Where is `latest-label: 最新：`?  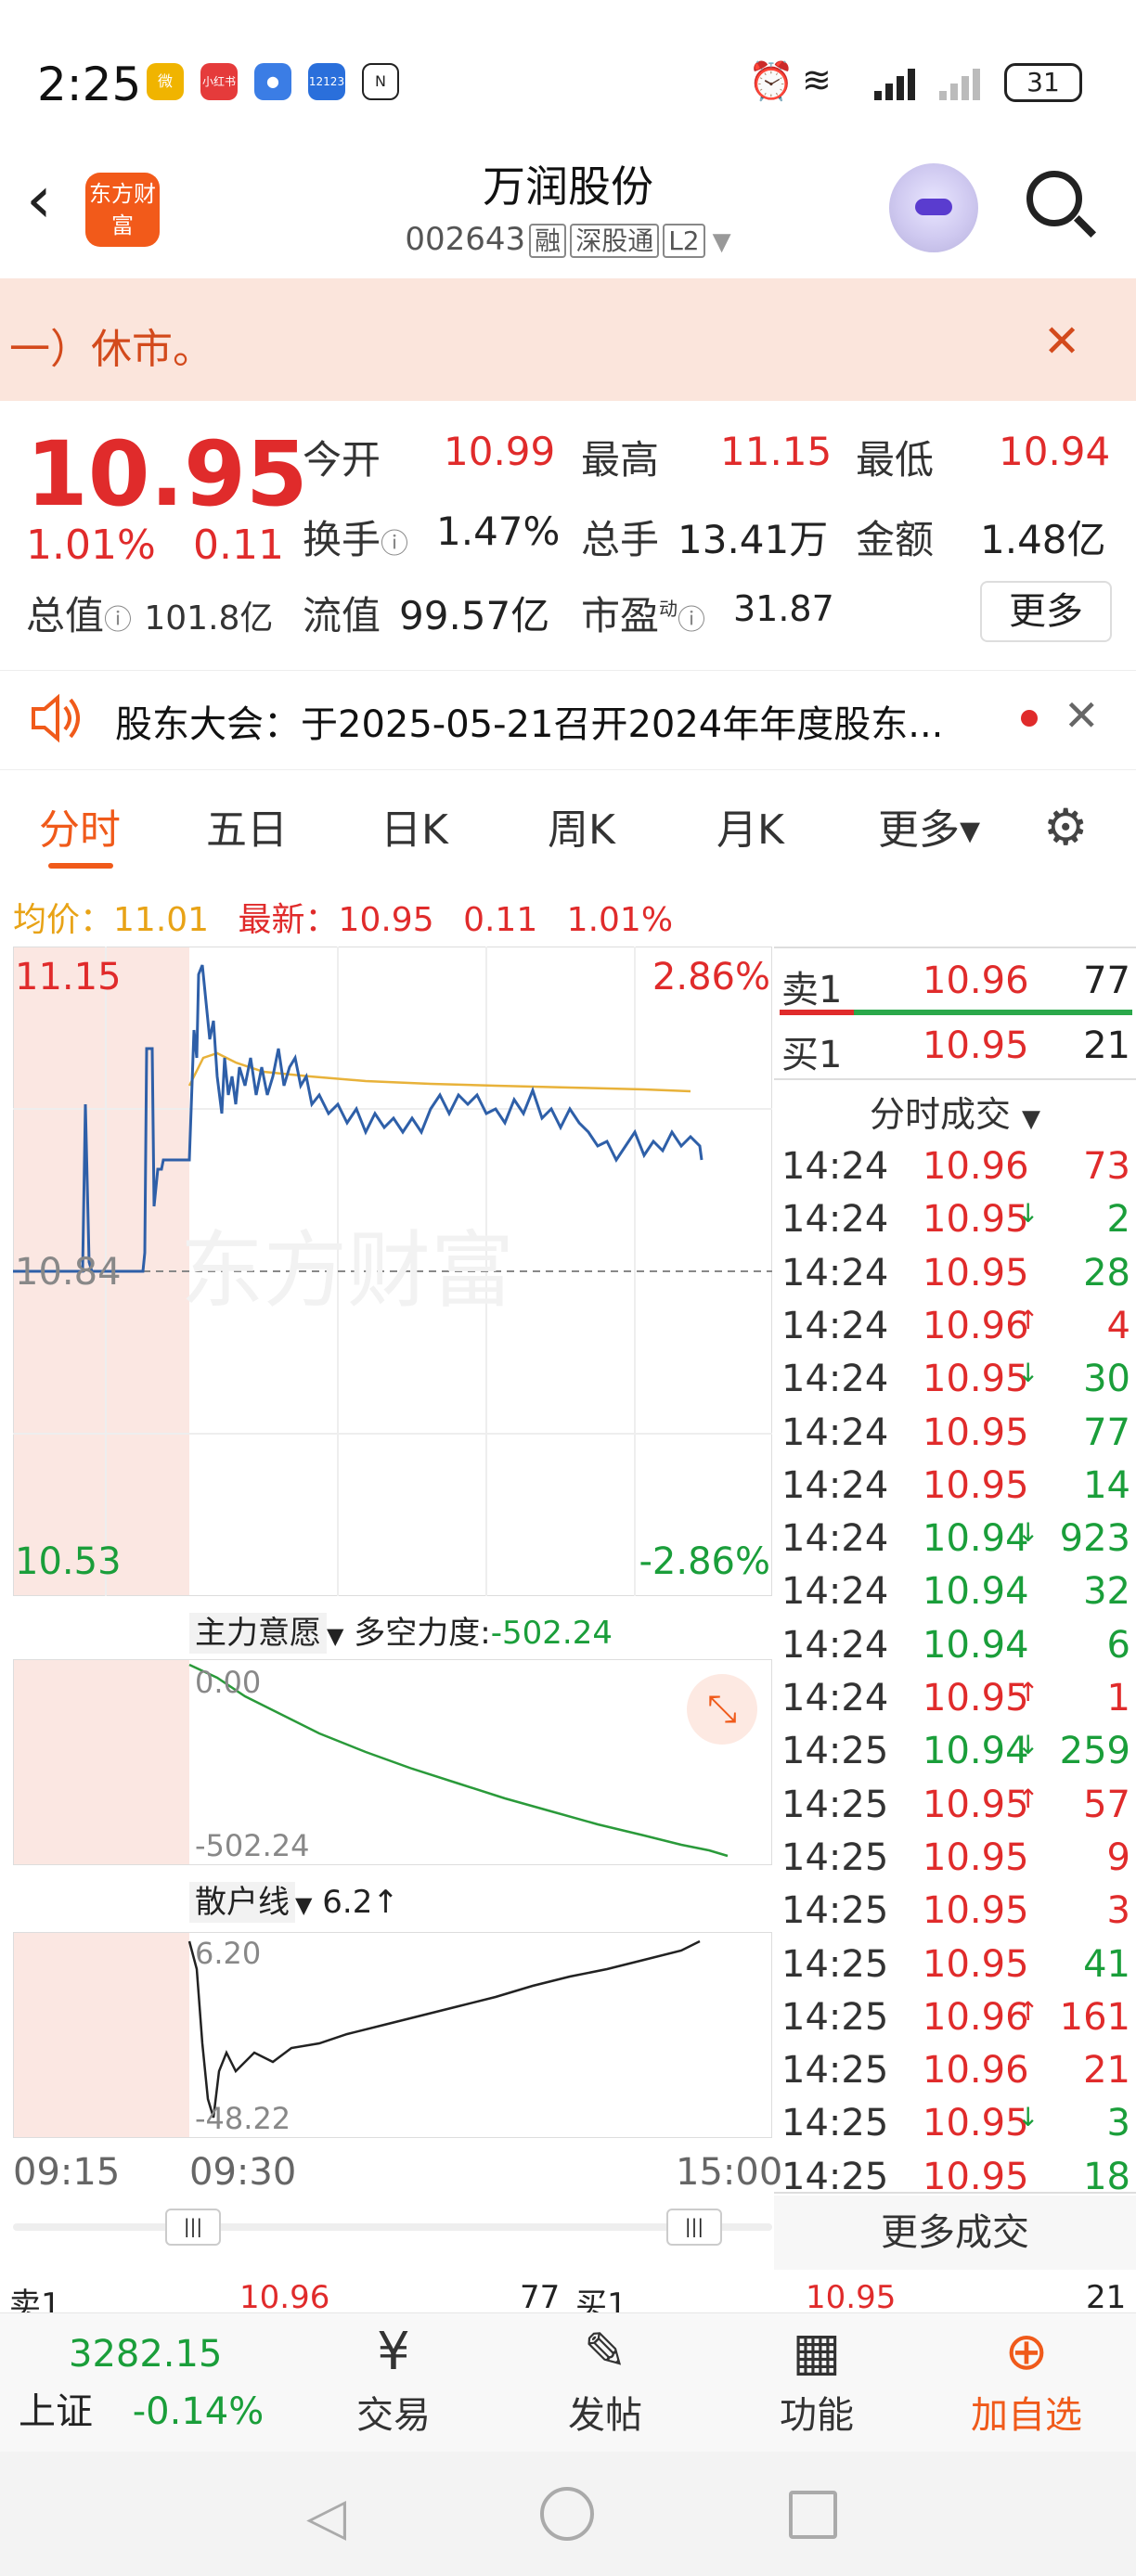
latest-label: 最新： is located at coordinates (288, 920).